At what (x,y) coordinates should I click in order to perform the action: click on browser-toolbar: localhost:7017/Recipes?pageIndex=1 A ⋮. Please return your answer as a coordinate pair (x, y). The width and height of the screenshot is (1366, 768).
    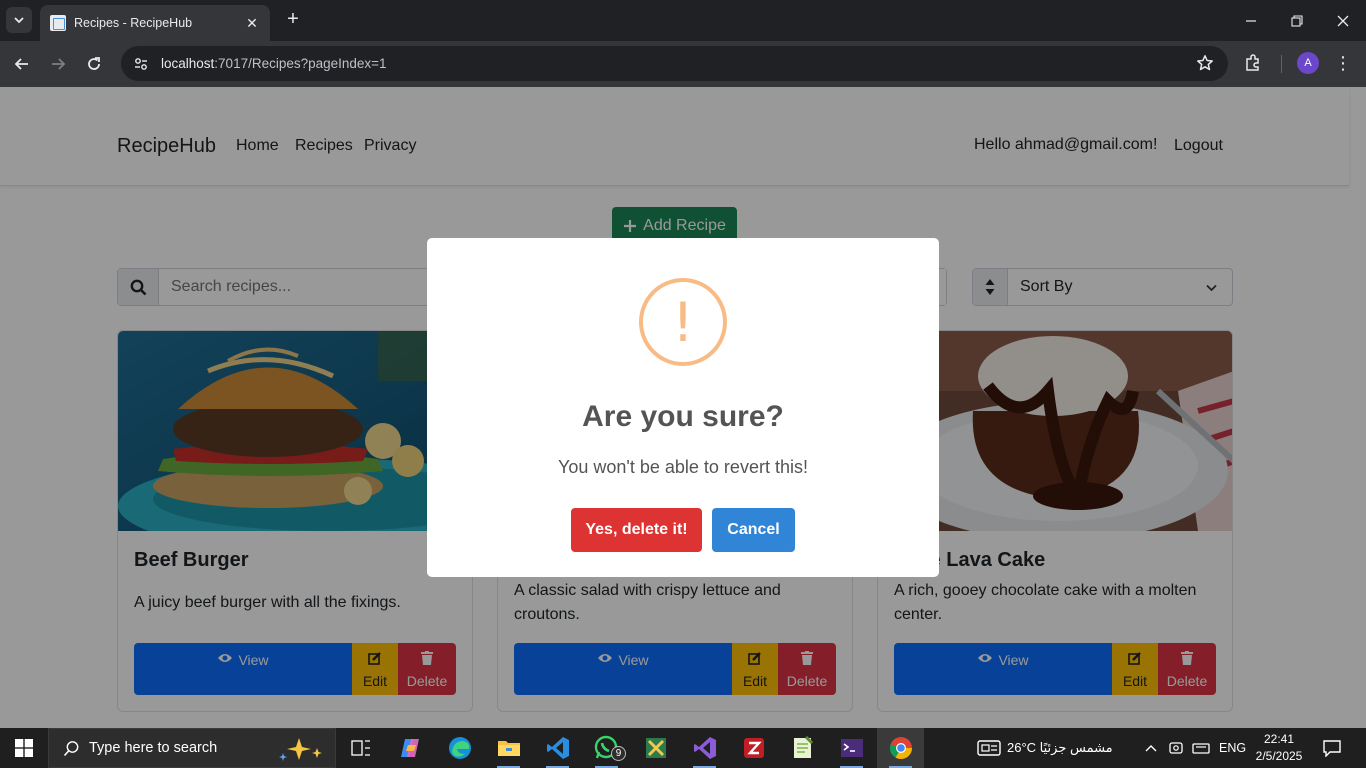
    Looking at the image, I should click on (683, 64).